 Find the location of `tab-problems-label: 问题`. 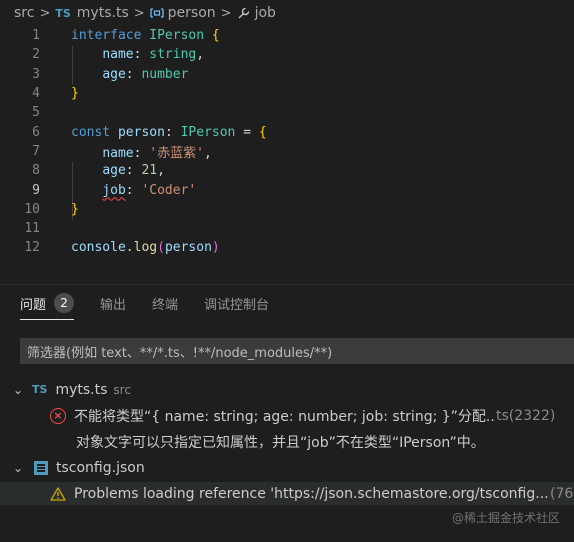

tab-problems-label: 问题 is located at coordinates (33, 305).